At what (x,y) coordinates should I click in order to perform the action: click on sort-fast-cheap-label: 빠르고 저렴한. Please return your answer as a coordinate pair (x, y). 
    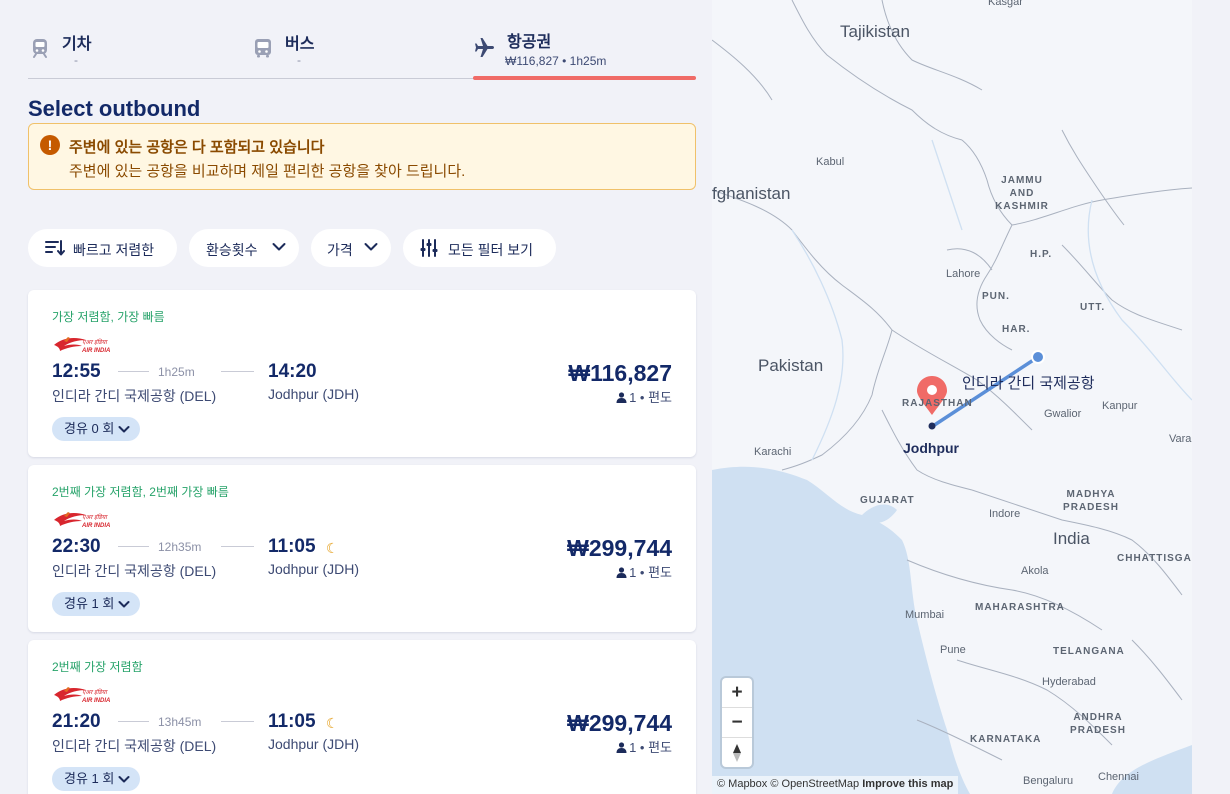
    Looking at the image, I should click on (114, 250).